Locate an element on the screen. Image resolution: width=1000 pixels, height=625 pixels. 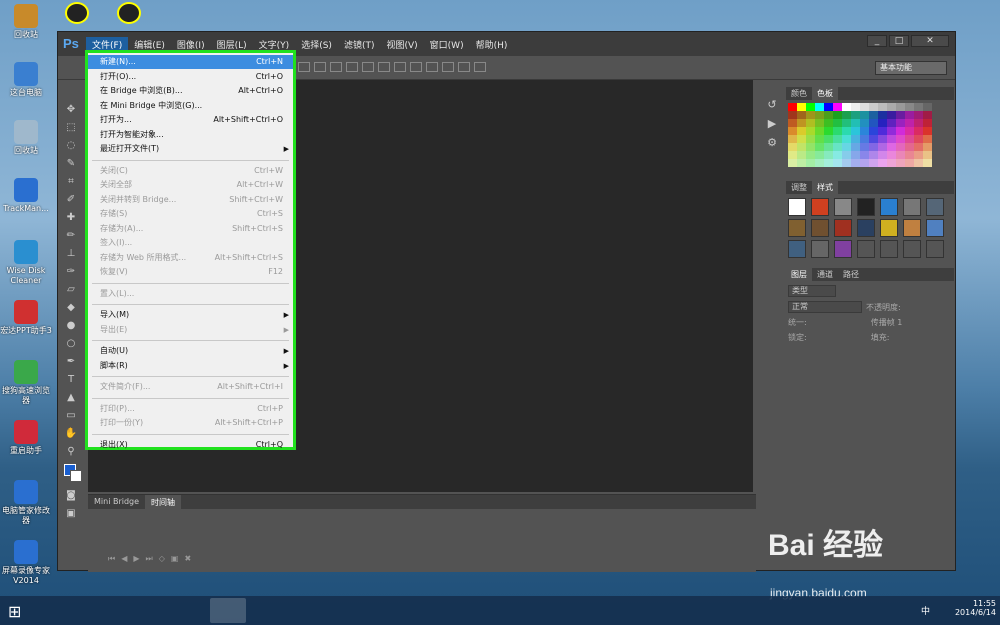
eraser-icon: ▱ is located at coordinates (71, 289).